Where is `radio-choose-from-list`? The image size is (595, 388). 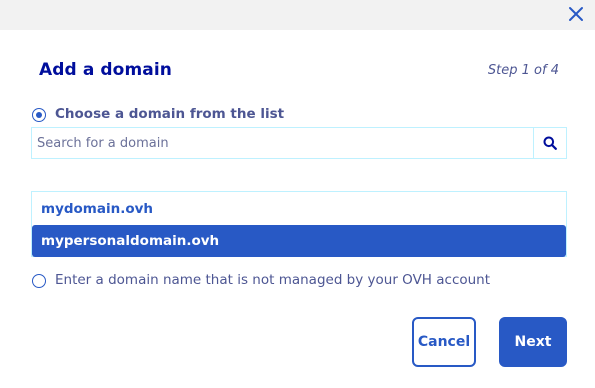 radio-choose-from-list is located at coordinates (39, 115).